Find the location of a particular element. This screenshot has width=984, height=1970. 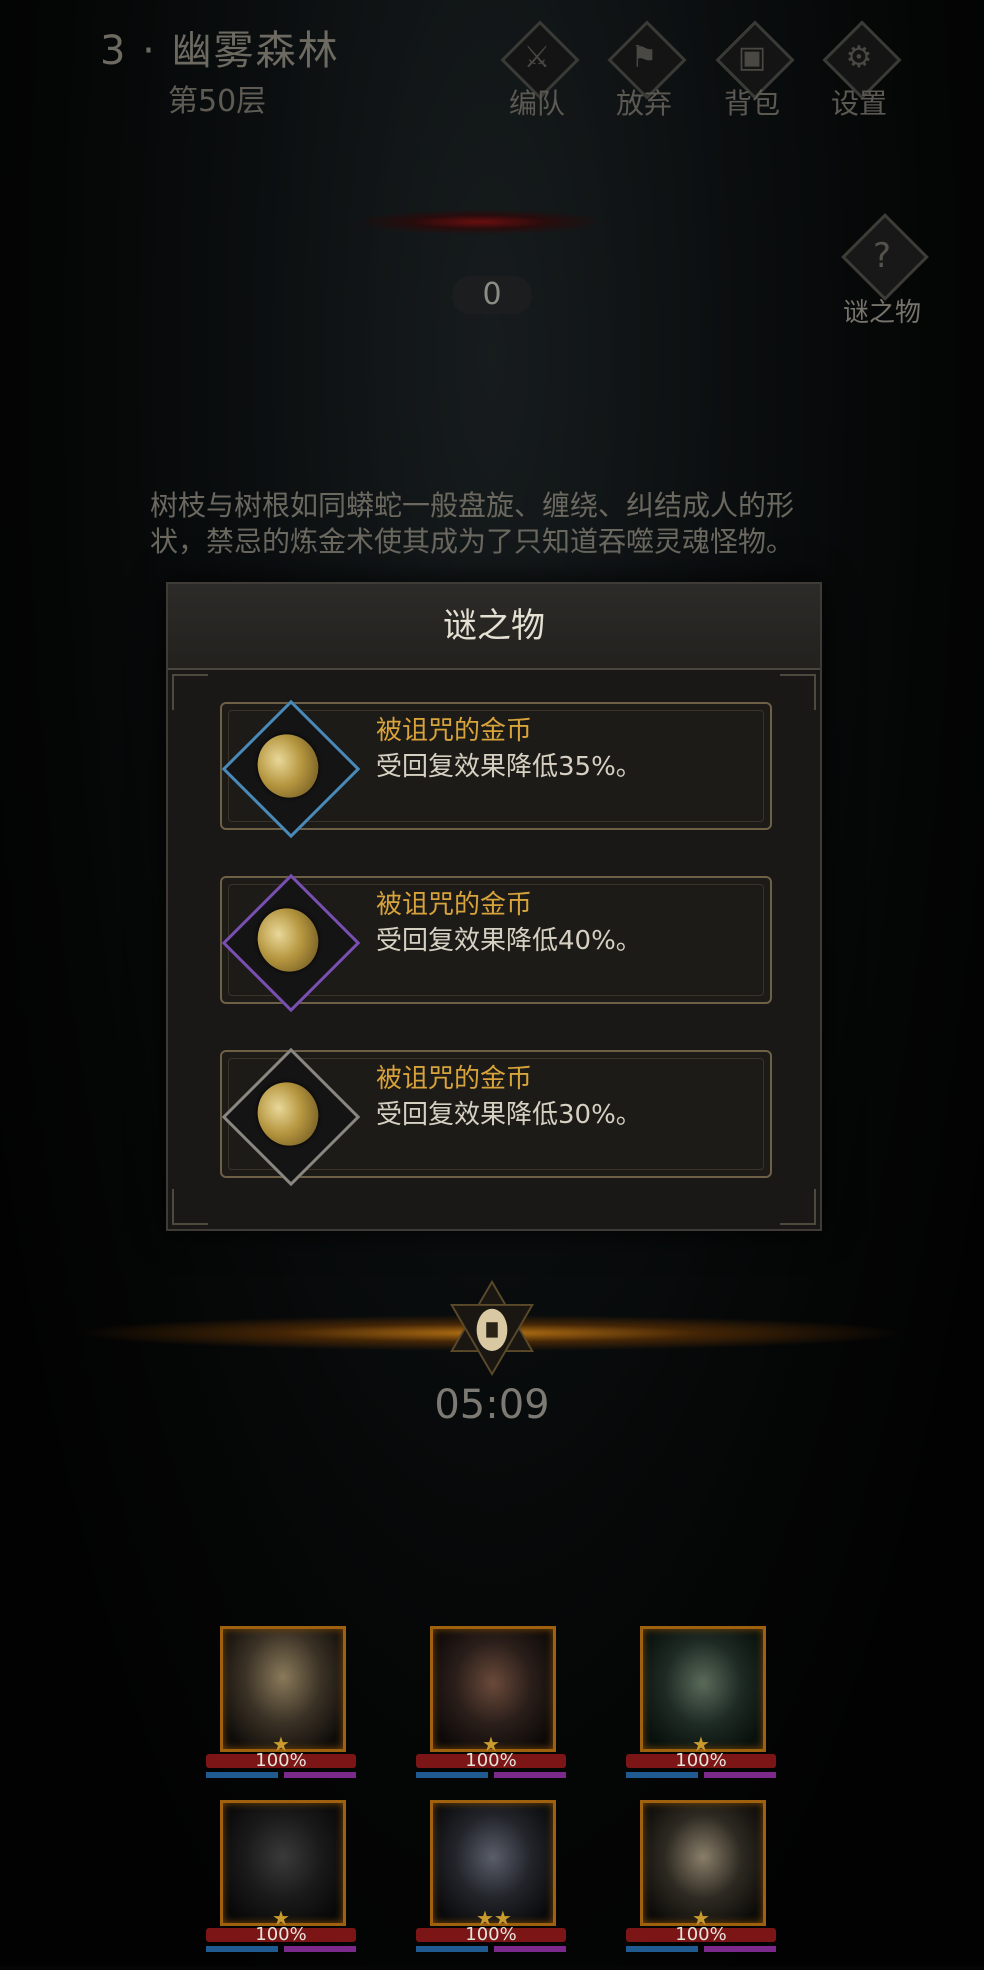

item-description: 受回复效果降低40%。 is located at coordinates (509, 941).